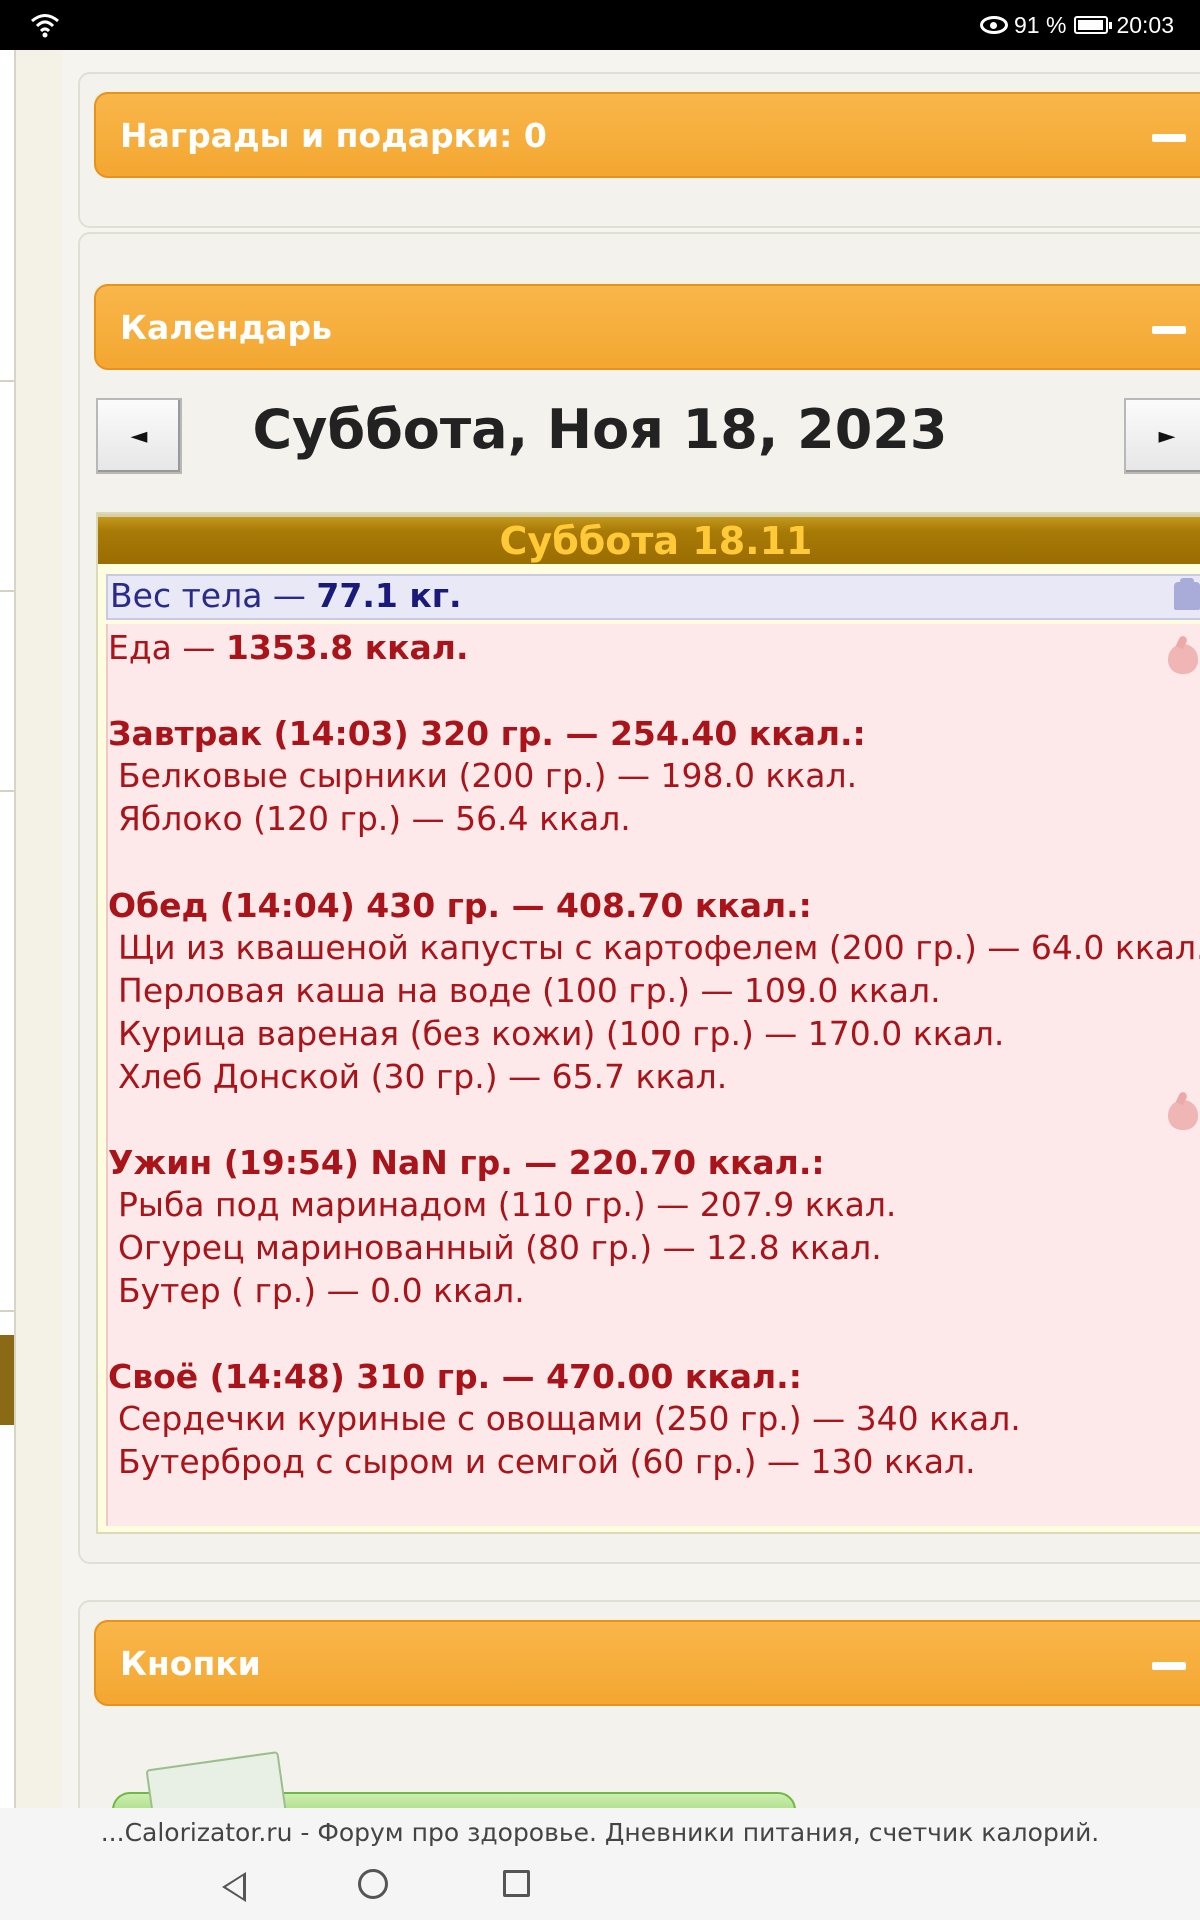 This screenshot has width=1200, height=1920. I want to click on back-icon, so click(234, 1887).